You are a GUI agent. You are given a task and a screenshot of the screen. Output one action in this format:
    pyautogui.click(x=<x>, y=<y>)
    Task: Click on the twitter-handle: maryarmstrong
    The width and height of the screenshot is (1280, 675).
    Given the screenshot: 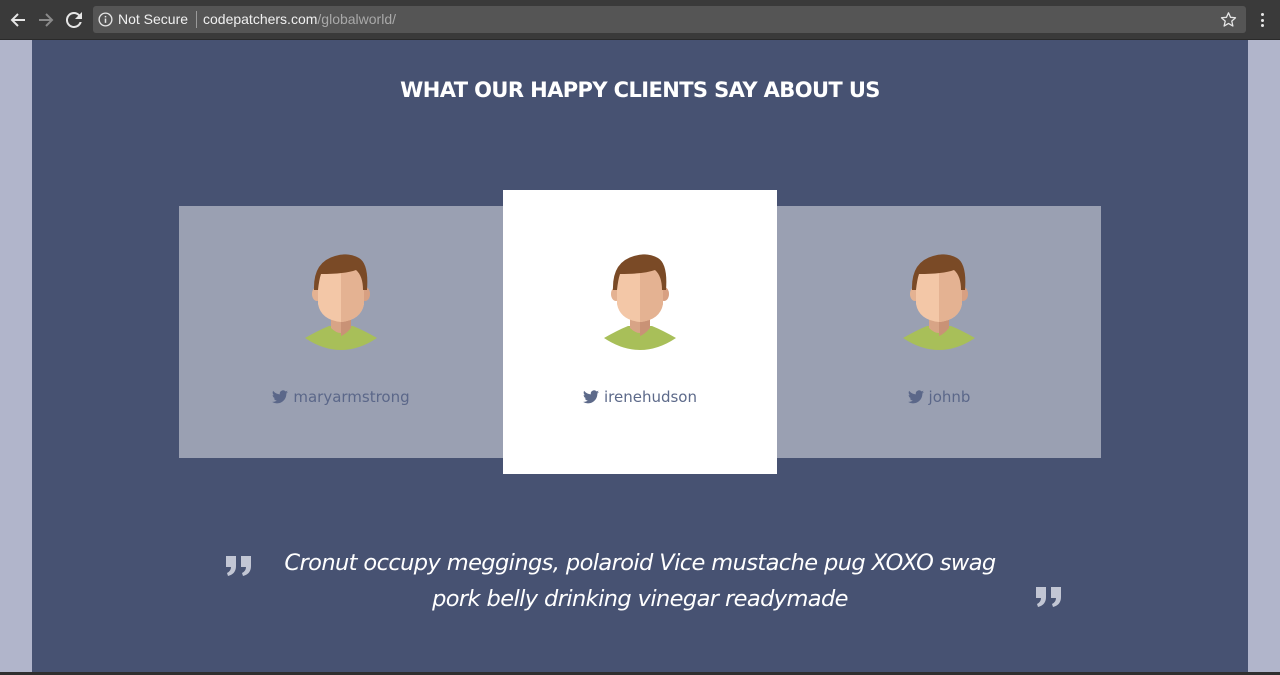 What is the action you would take?
    pyautogui.click(x=341, y=397)
    